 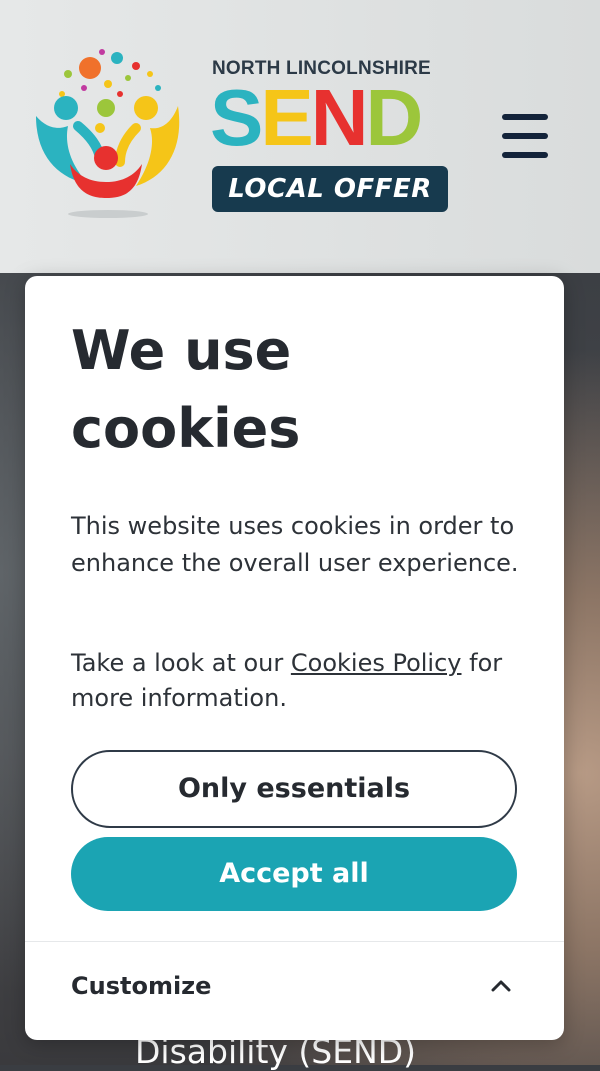 What do you see at coordinates (294, 789) in the screenshot?
I see `only-essentials-button: Only essentials` at bounding box center [294, 789].